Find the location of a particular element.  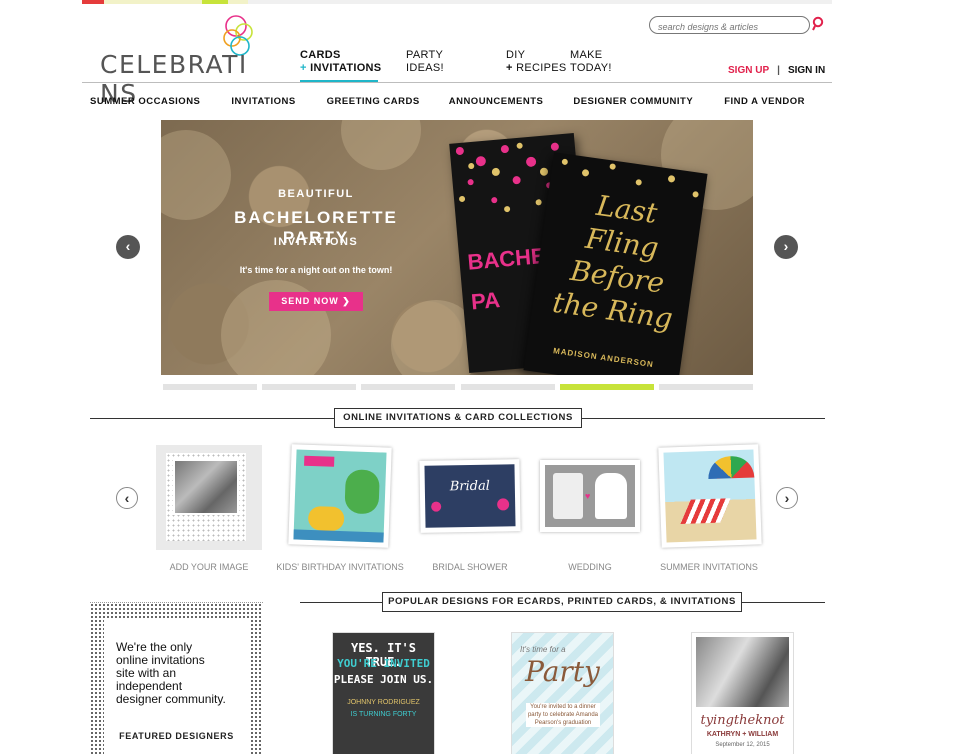

card-line: PLEASE JOIN US. is located at coordinates (383, 679).